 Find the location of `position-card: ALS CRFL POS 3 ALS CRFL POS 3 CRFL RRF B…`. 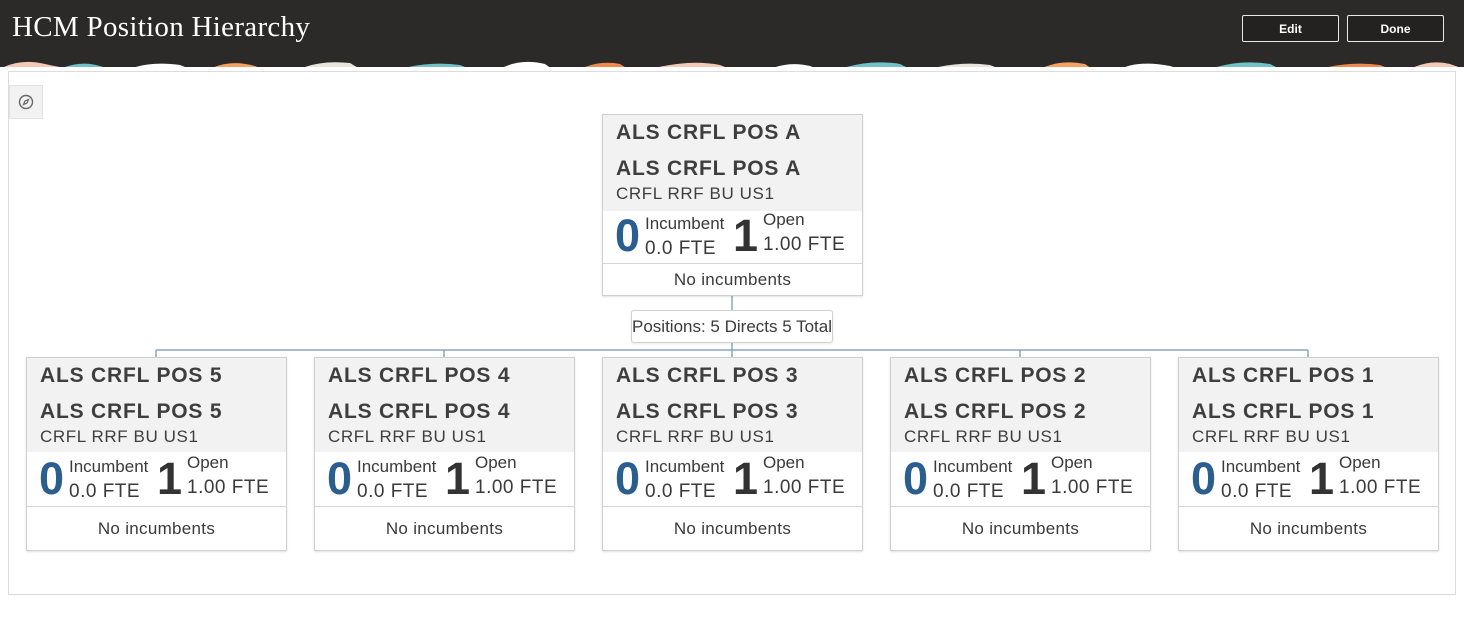

position-card: ALS CRFL POS 3 ALS CRFL POS 3 CRFL RRF B… is located at coordinates (732, 454).